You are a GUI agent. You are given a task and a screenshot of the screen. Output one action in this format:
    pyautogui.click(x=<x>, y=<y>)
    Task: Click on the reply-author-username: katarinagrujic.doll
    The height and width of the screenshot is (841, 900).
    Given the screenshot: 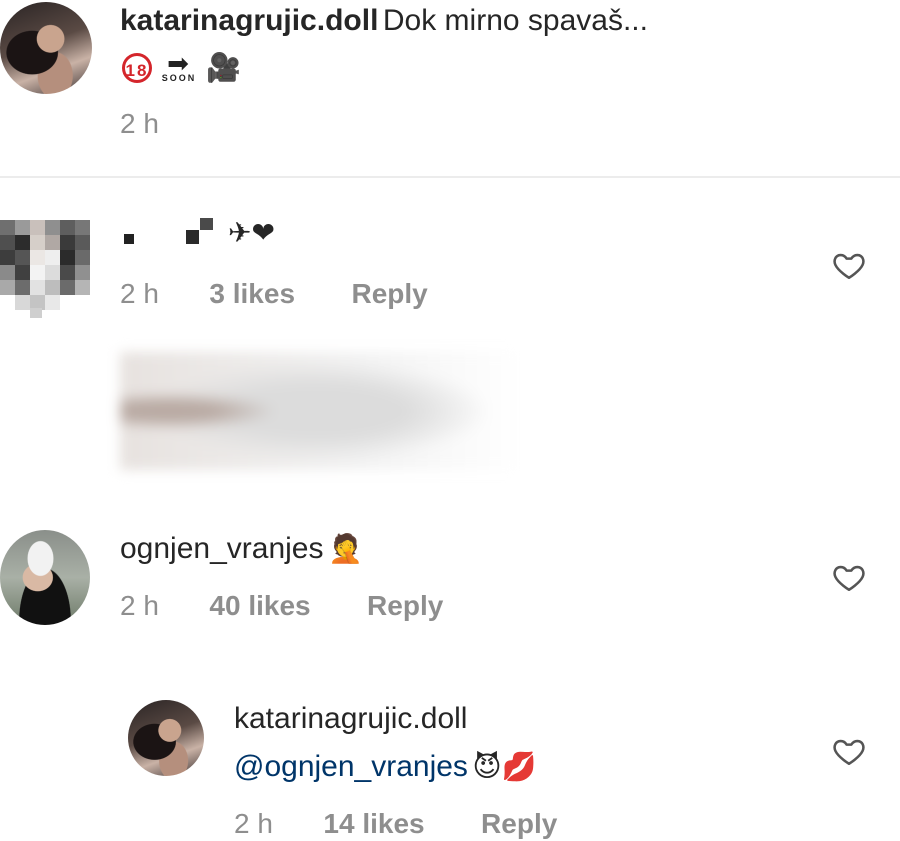 What is the action you would take?
    pyautogui.click(x=350, y=719)
    